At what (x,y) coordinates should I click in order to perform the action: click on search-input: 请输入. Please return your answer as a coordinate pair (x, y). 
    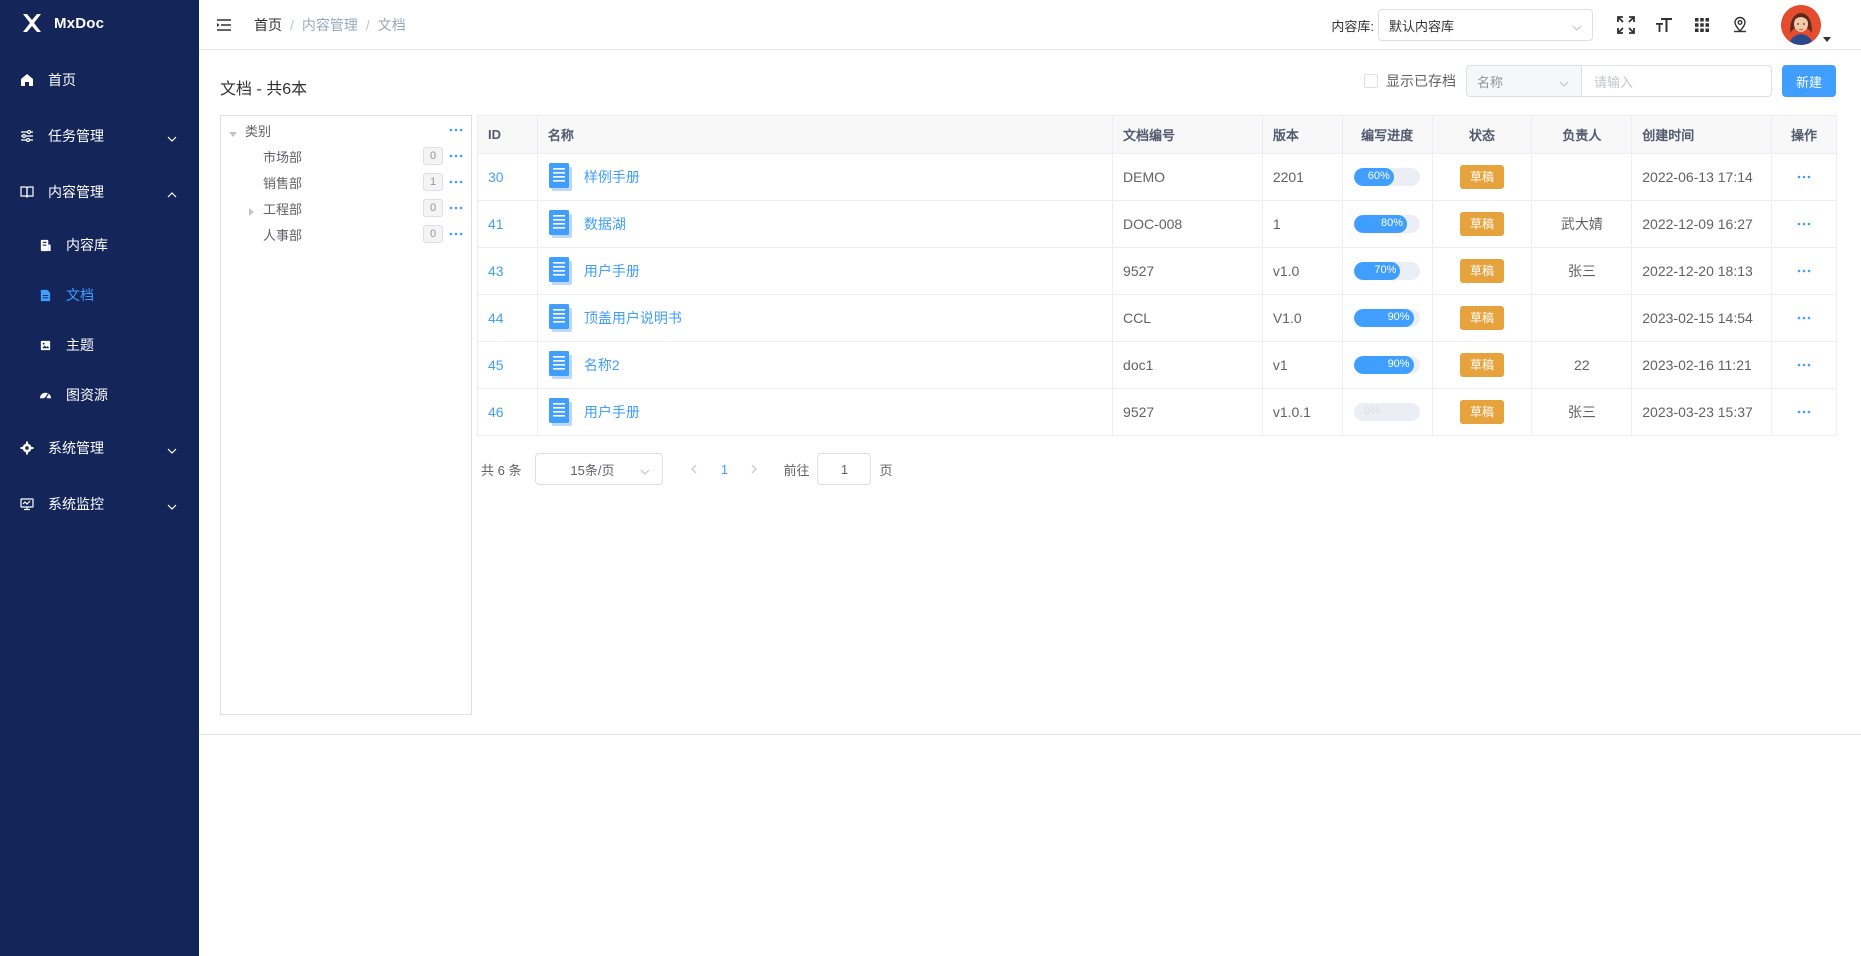
    Looking at the image, I should click on (1676, 81).